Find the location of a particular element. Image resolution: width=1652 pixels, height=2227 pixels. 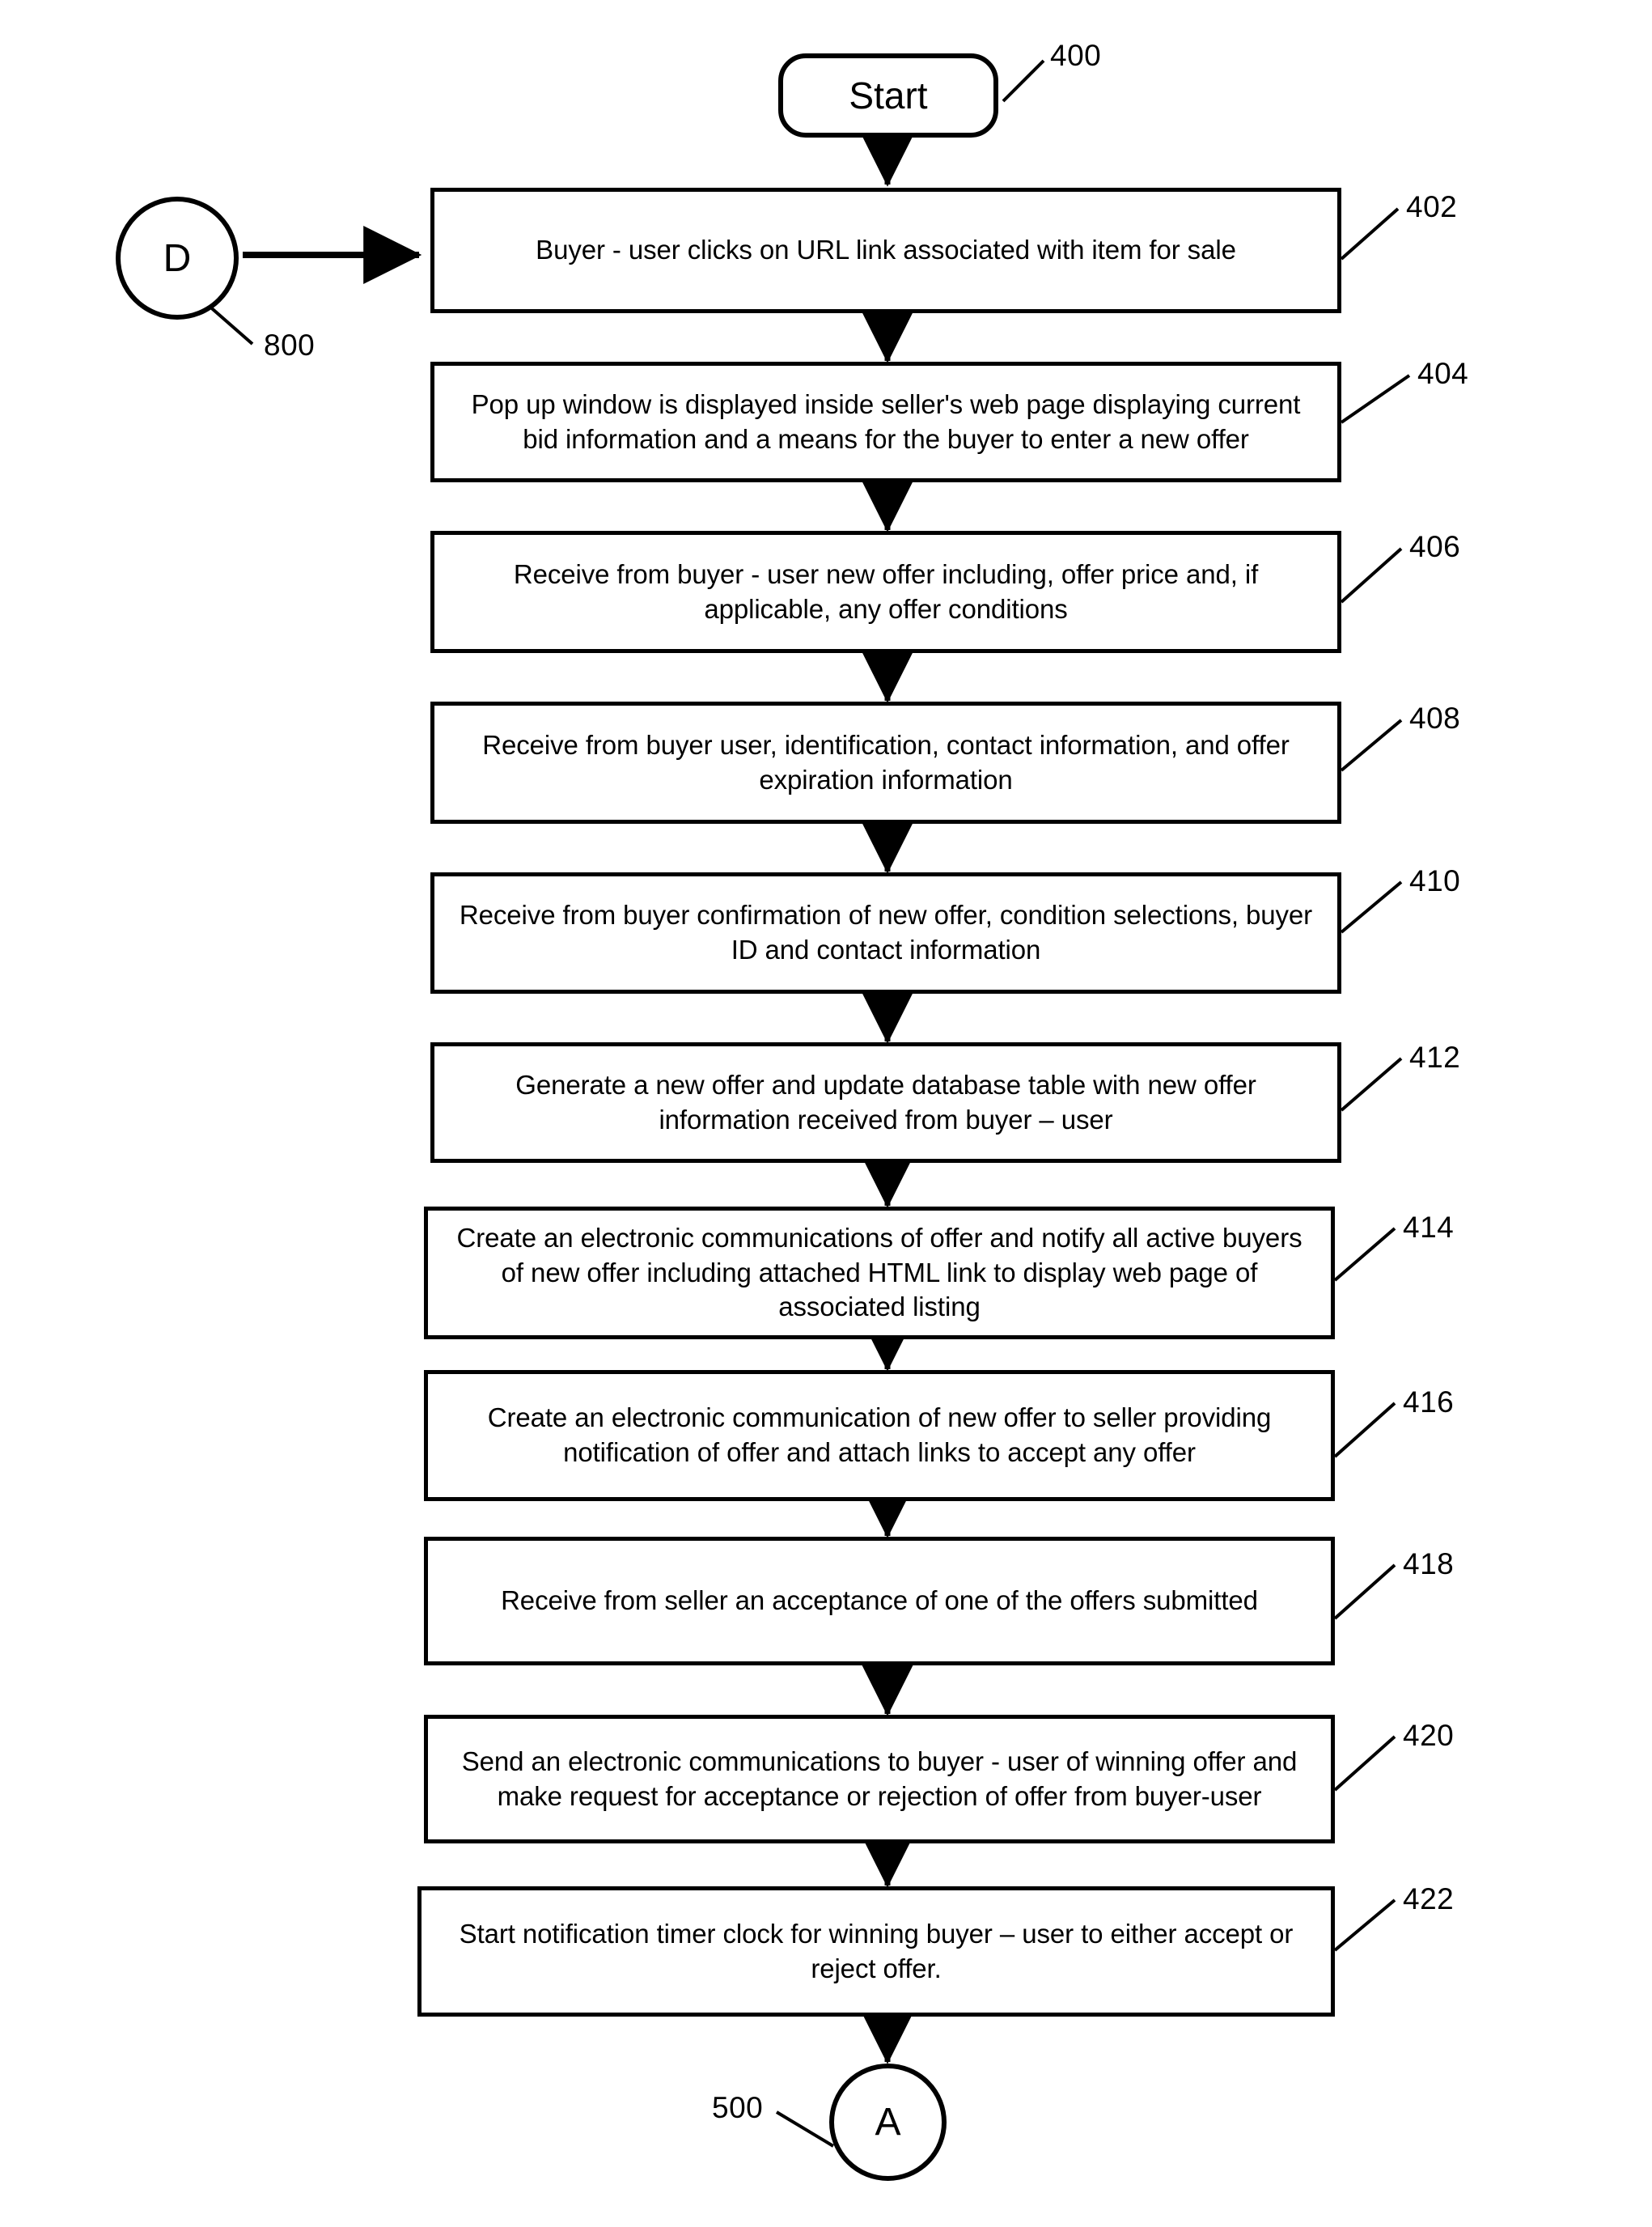

ref-number-414: 414 is located at coordinates (1429, 1227).